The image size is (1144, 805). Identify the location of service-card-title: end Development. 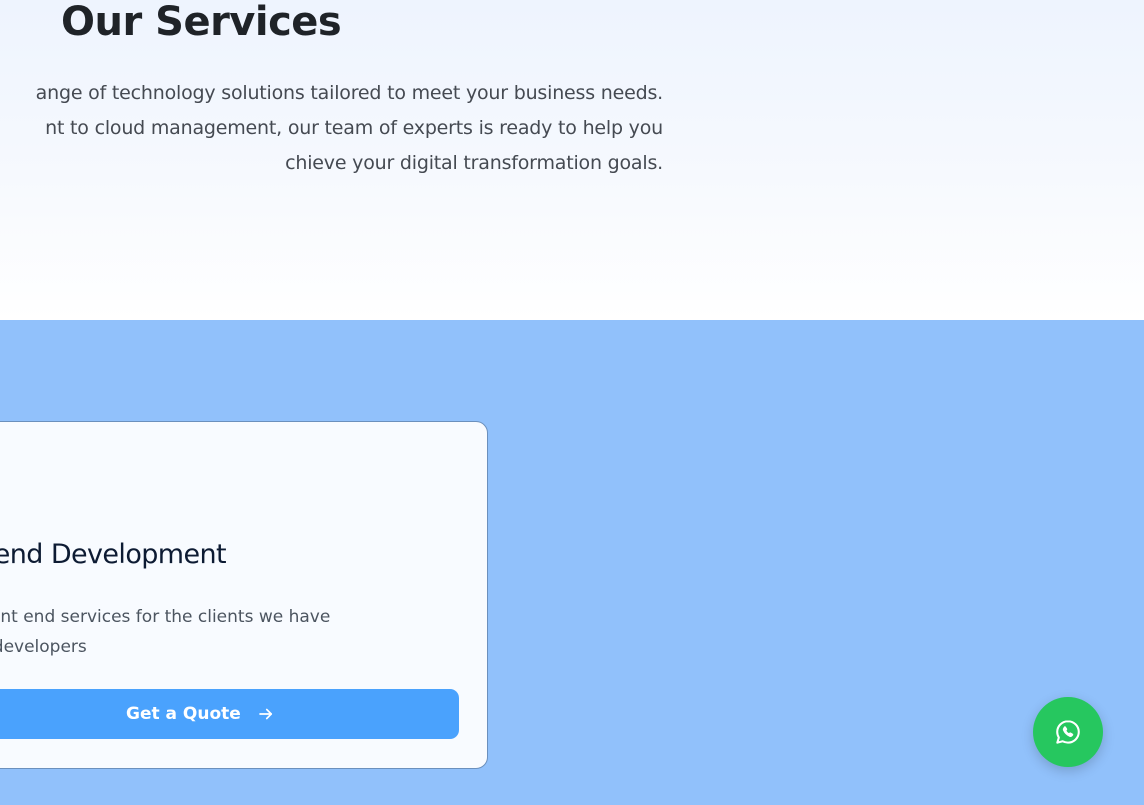
(113, 554).